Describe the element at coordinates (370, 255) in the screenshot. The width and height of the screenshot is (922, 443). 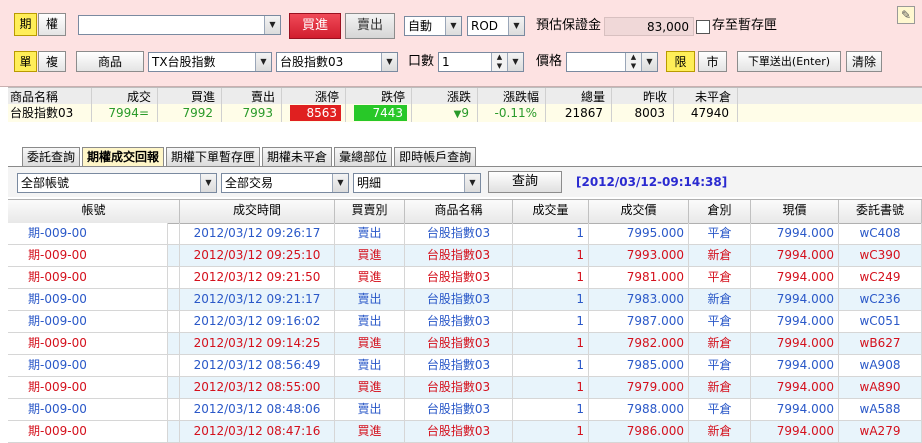
I see `cell-side: 買進` at that location.